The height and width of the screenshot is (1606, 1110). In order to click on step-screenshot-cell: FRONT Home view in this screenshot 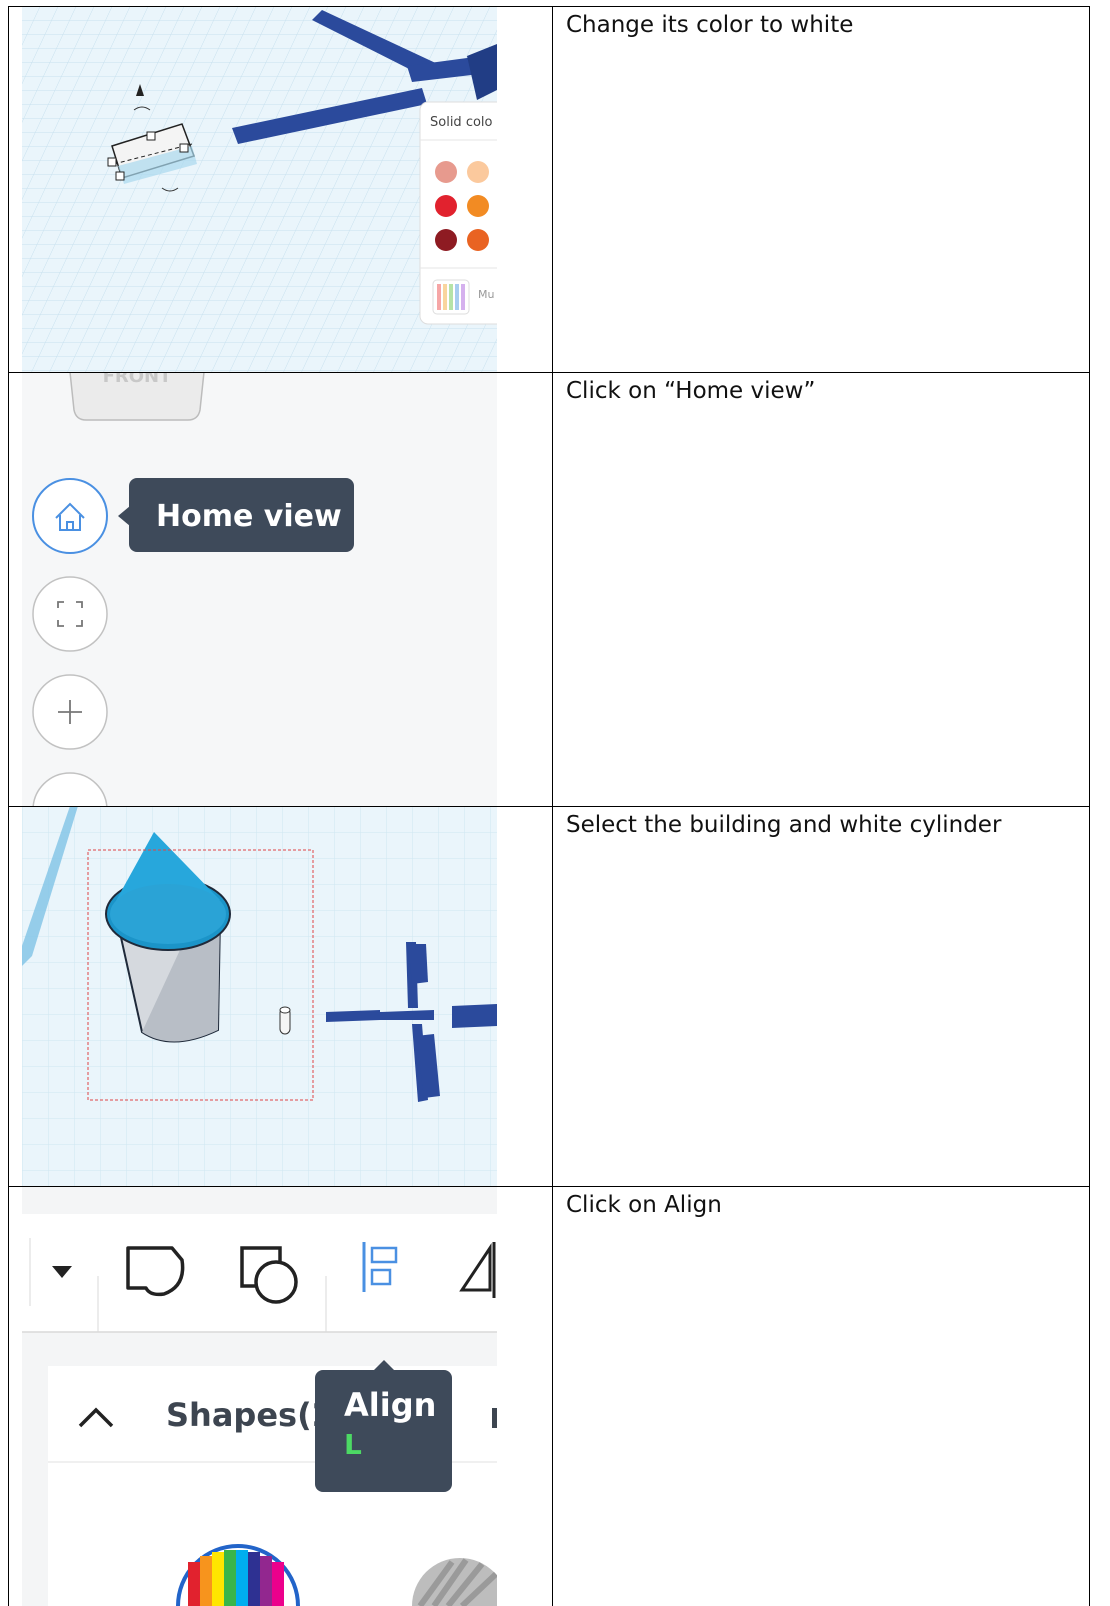, I will do `click(280, 589)`.